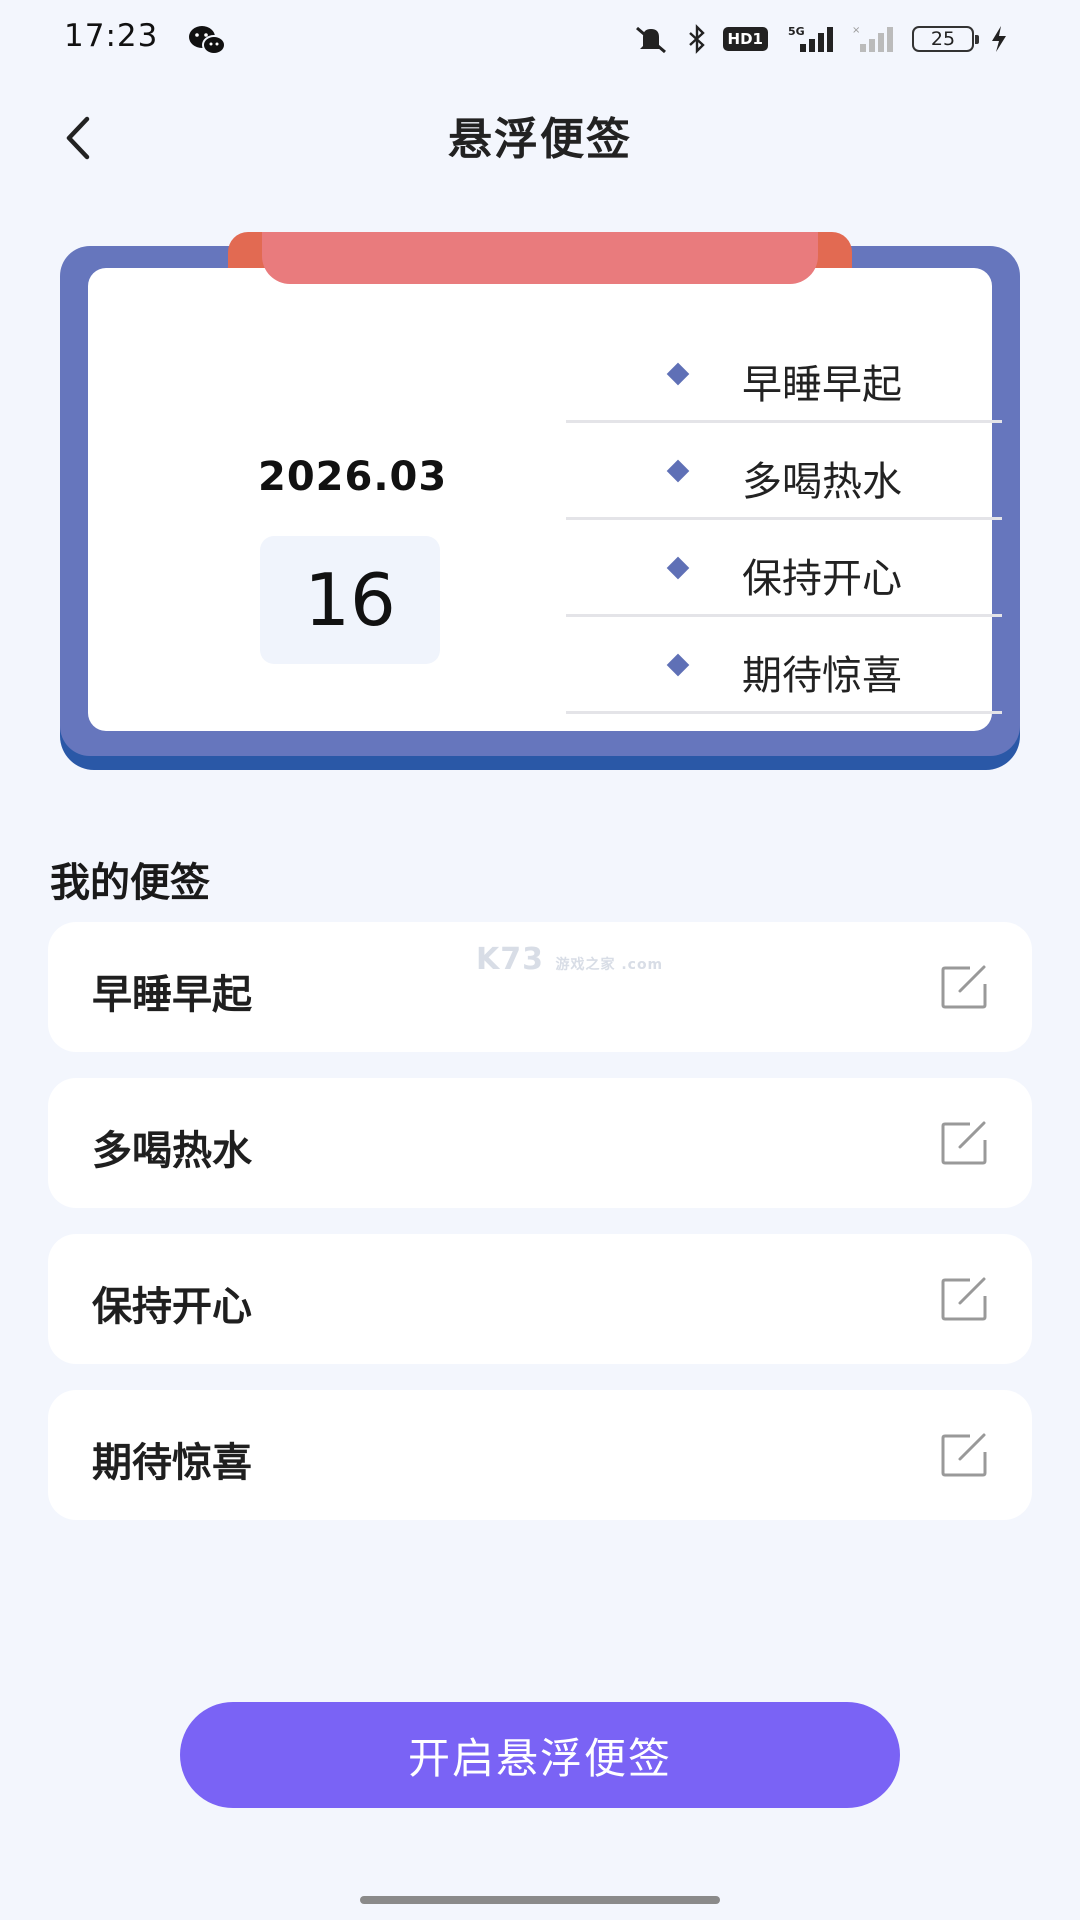 Image resolution: width=1080 pixels, height=1920 pixels. What do you see at coordinates (822, 676) in the screenshot?
I see `card-item-text: 期待惊喜` at bounding box center [822, 676].